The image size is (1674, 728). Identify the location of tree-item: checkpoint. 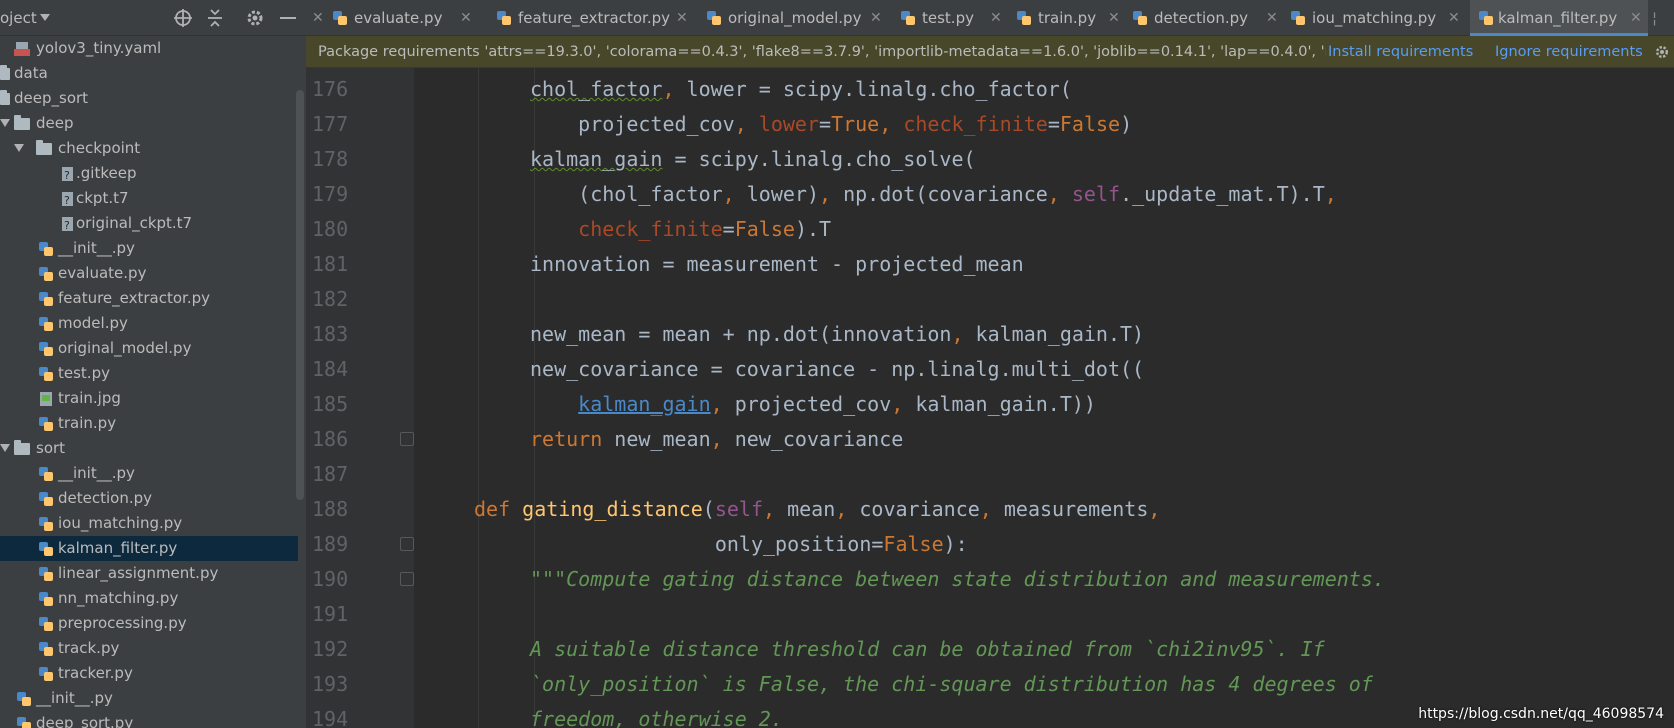
(149, 148).